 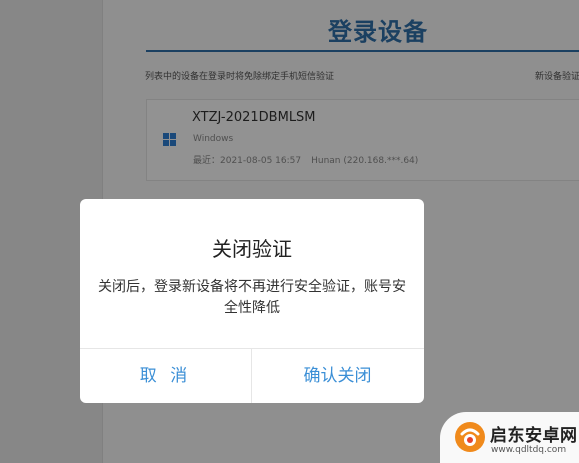 What do you see at coordinates (165, 376) in the screenshot?
I see `cancel-button: 取 消` at bounding box center [165, 376].